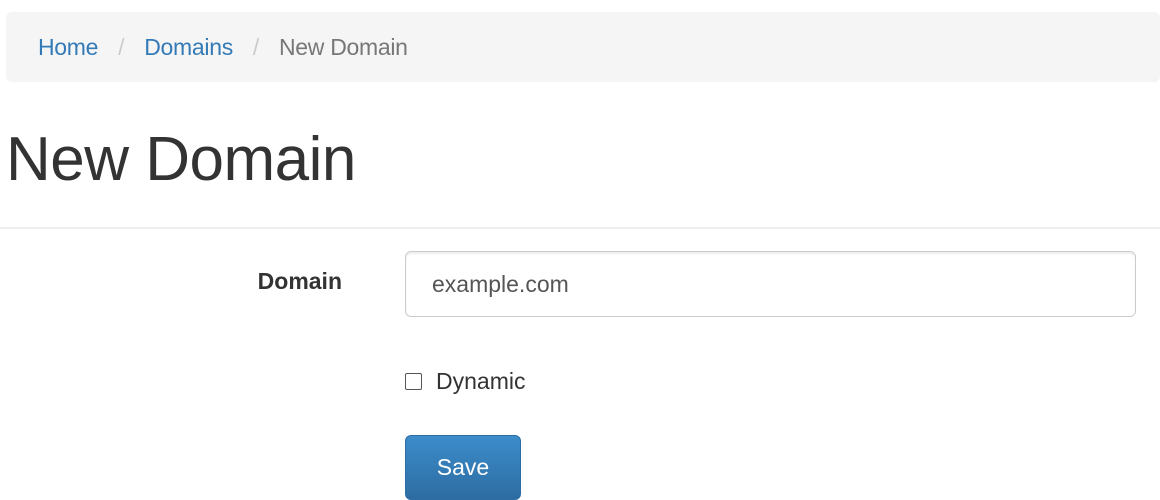  I want to click on dynamic-checkbox, so click(413, 381).